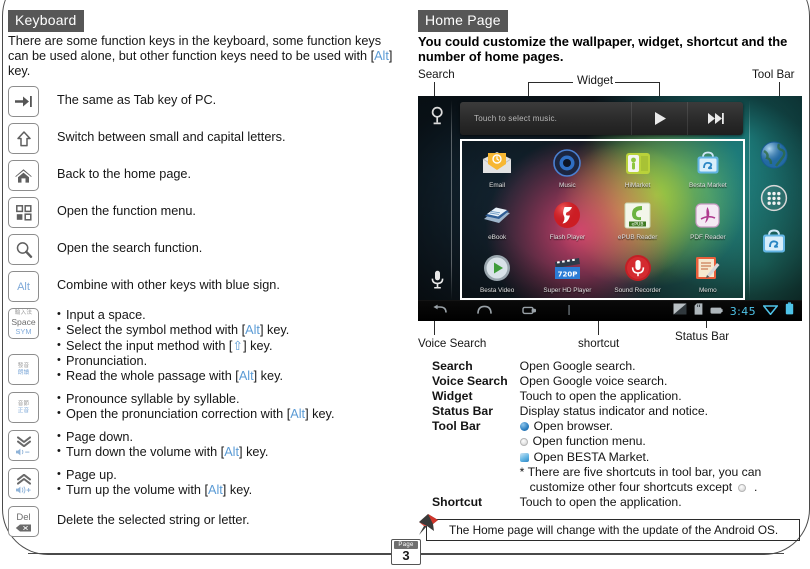  Describe the element at coordinates (662, 457) in the screenshot. I see `tool-bar-legend-item: Open BESTA Market.` at that location.